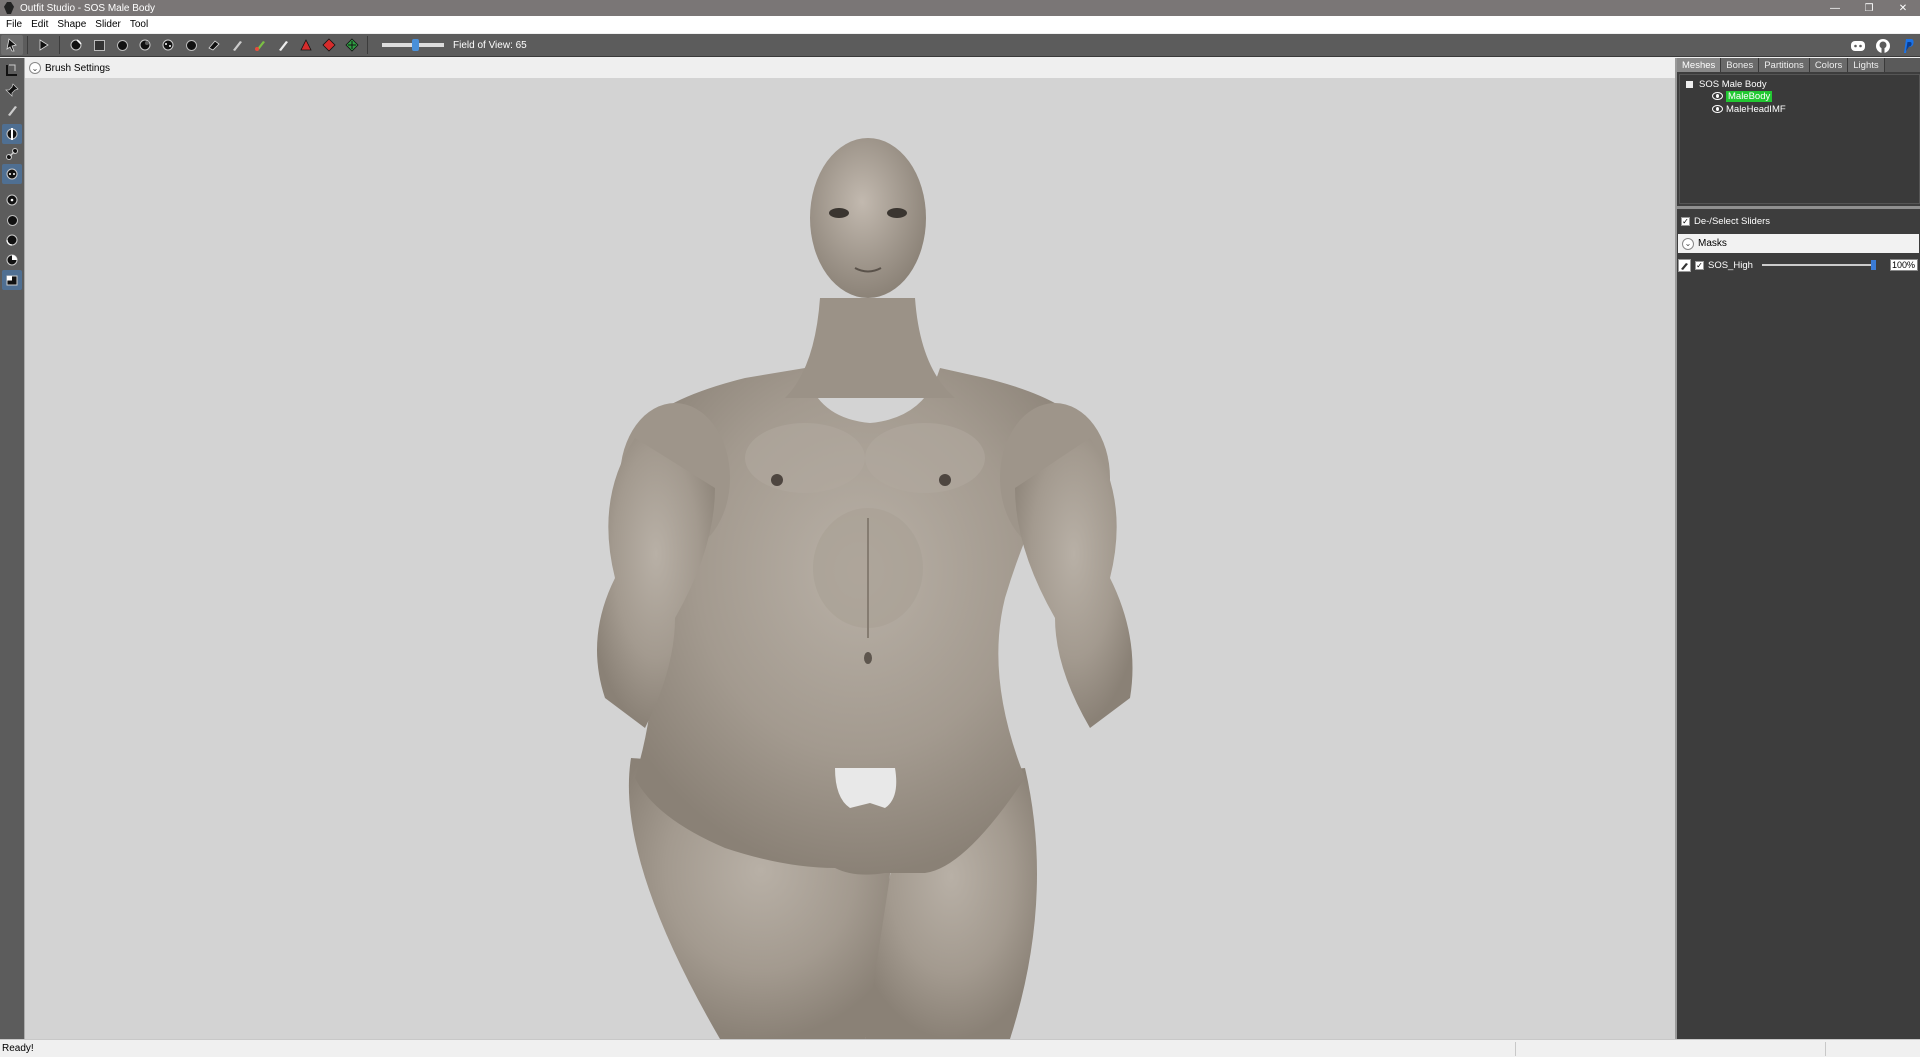 Image resolution: width=1920 pixels, height=1057 pixels. Describe the element at coordinates (1866, 65) in the screenshot. I see `tab-lights: Lights` at that location.